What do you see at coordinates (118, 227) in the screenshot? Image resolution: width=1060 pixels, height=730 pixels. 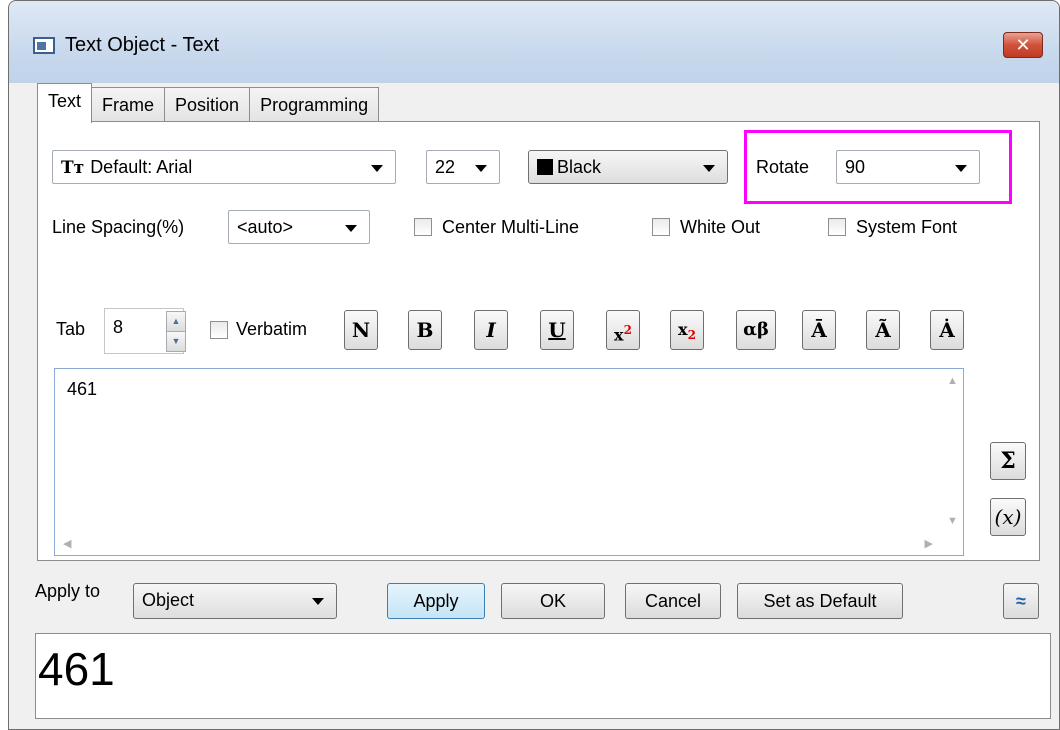 I see `line-spacing-label: Line Spacing(%)` at bounding box center [118, 227].